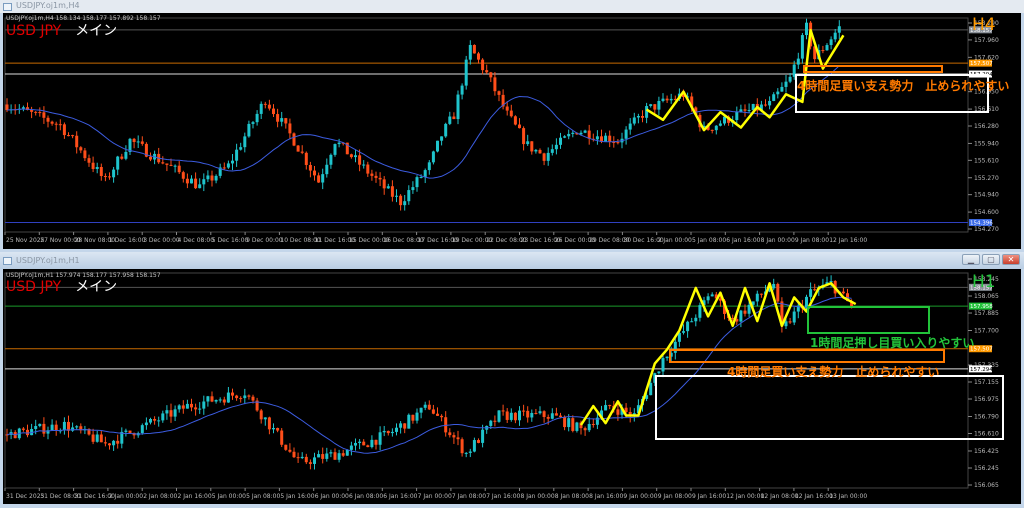 The height and width of the screenshot is (508, 1024). Describe the element at coordinates (25, 496) in the screenshot. I see `time-label: 31 Dec 2025` at that location.